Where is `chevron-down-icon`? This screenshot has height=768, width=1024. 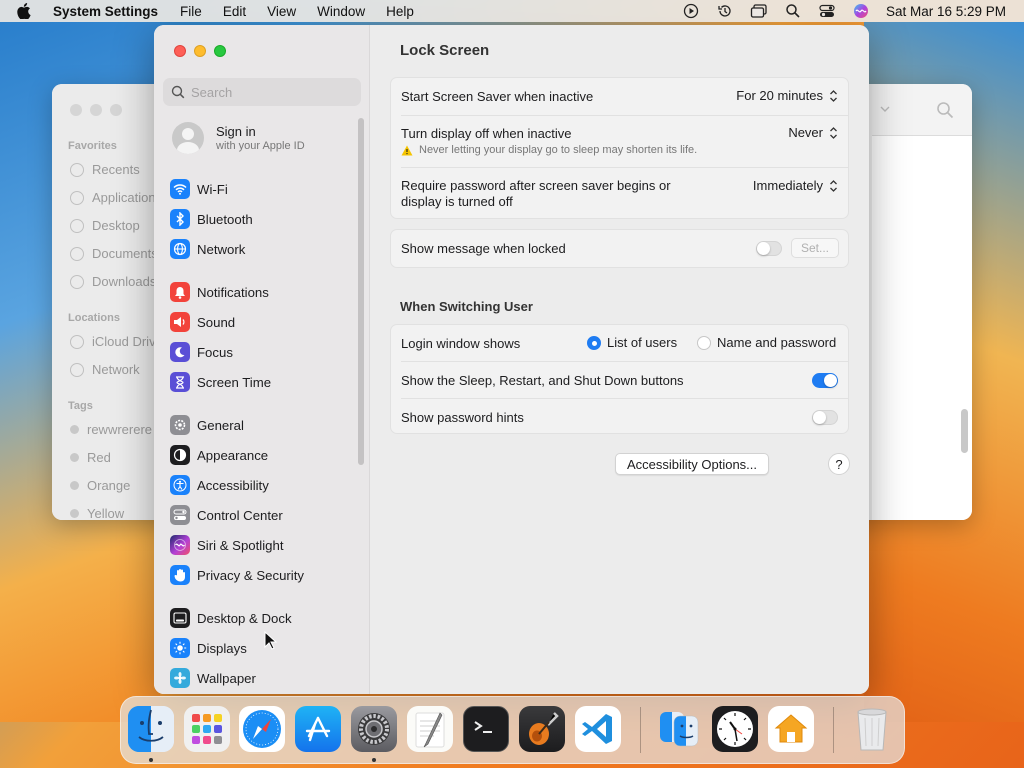 chevron-down-icon is located at coordinates (885, 109).